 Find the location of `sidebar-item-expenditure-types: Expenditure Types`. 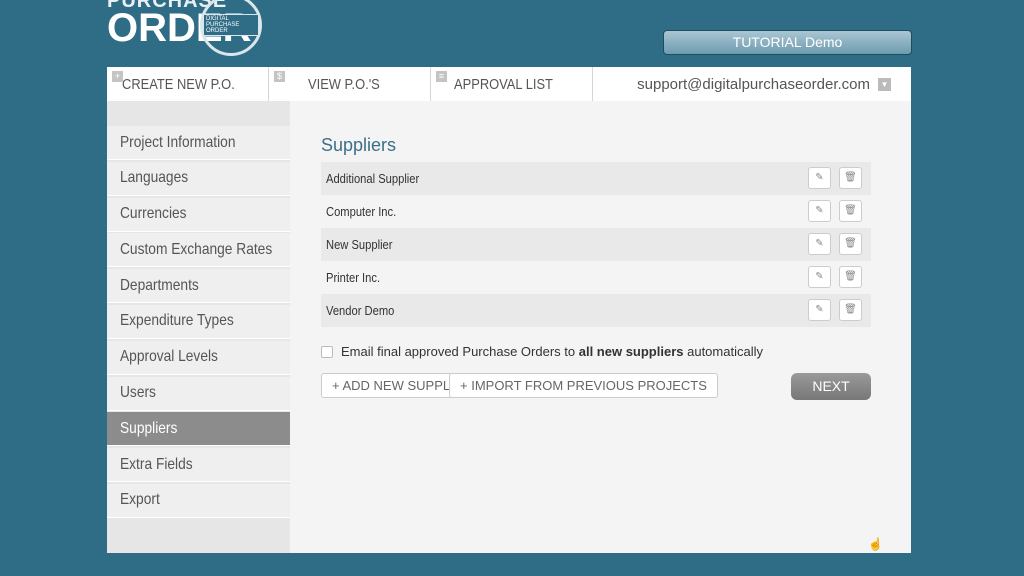

sidebar-item-expenditure-types: Expenditure Types is located at coordinates (198, 321).